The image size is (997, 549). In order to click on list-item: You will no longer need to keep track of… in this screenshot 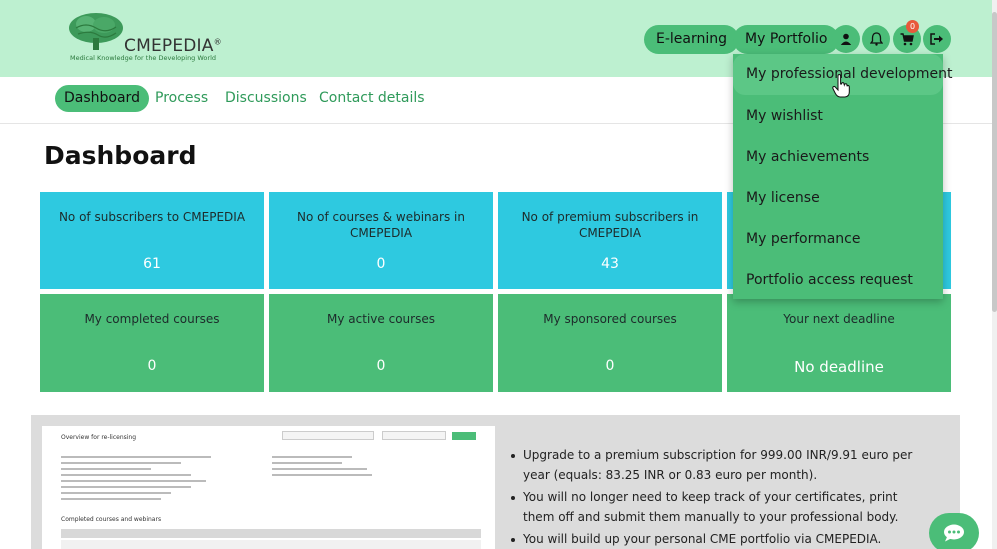, I will do `click(714, 507)`.